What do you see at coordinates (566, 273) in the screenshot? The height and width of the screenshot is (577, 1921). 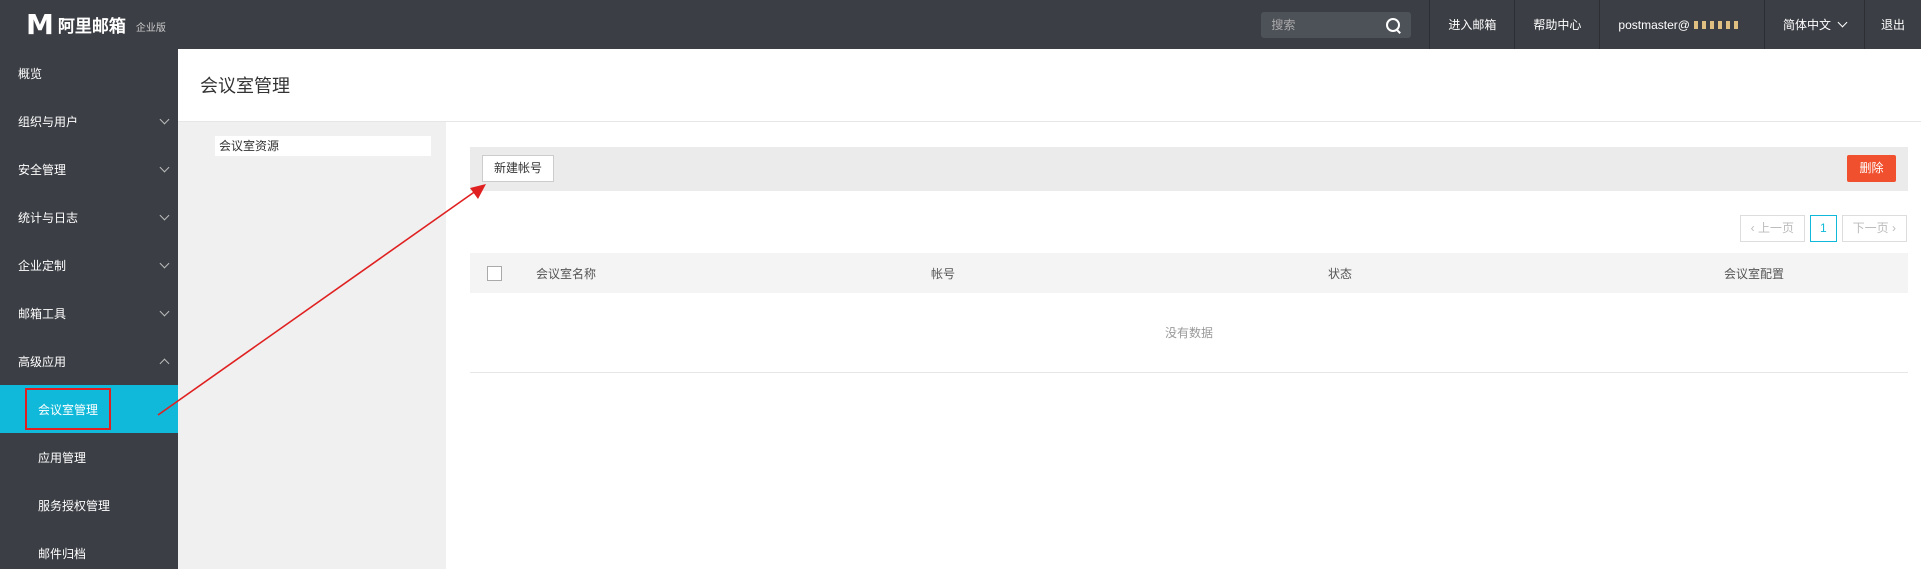 I see `column-header-room-name: 会议室名称` at bounding box center [566, 273].